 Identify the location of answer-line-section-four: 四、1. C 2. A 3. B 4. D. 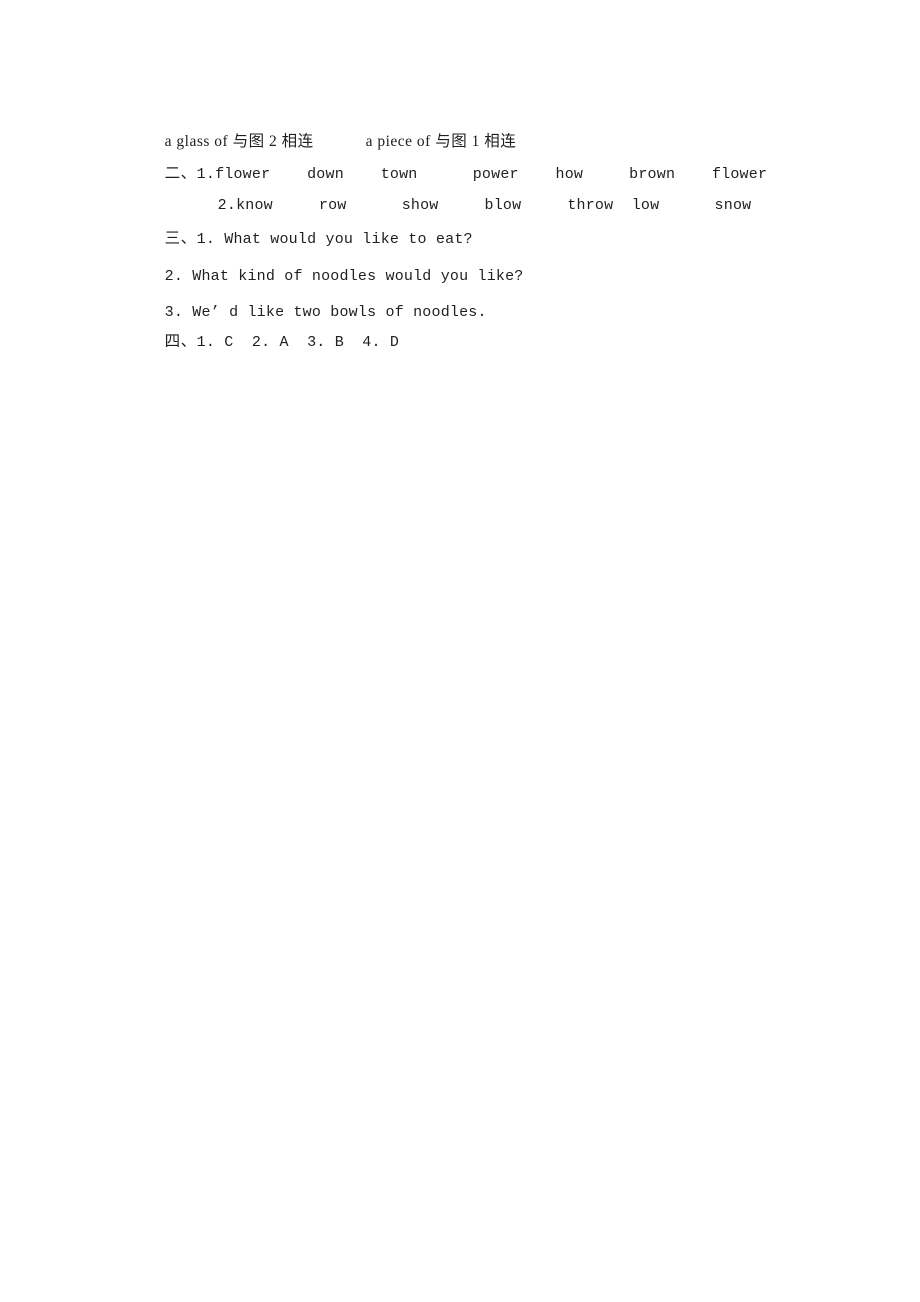
(269, 342).